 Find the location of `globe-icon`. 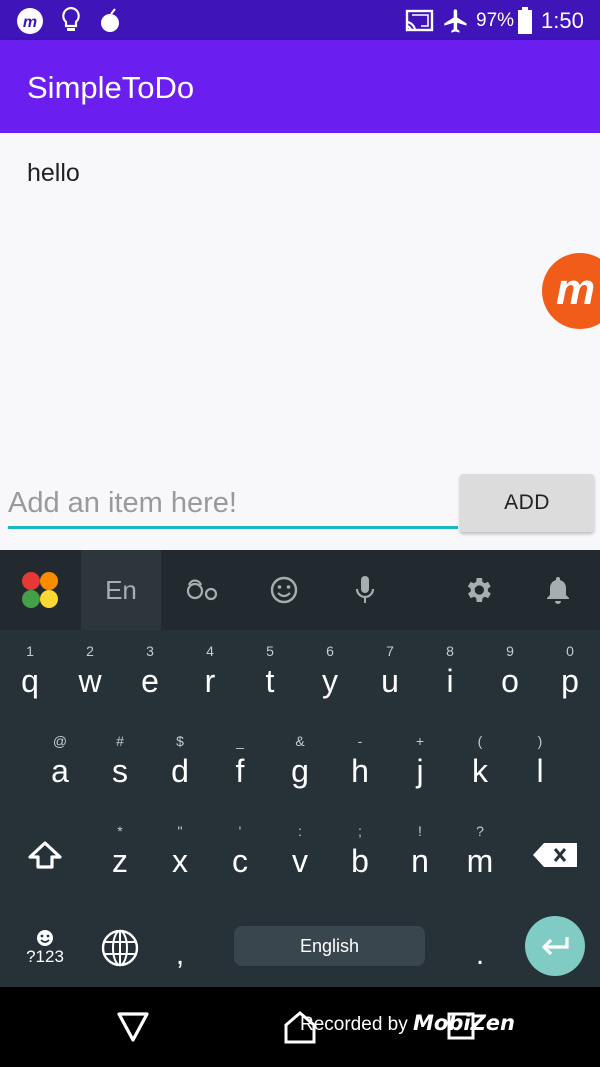

globe-icon is located at coordinates (120, 948).